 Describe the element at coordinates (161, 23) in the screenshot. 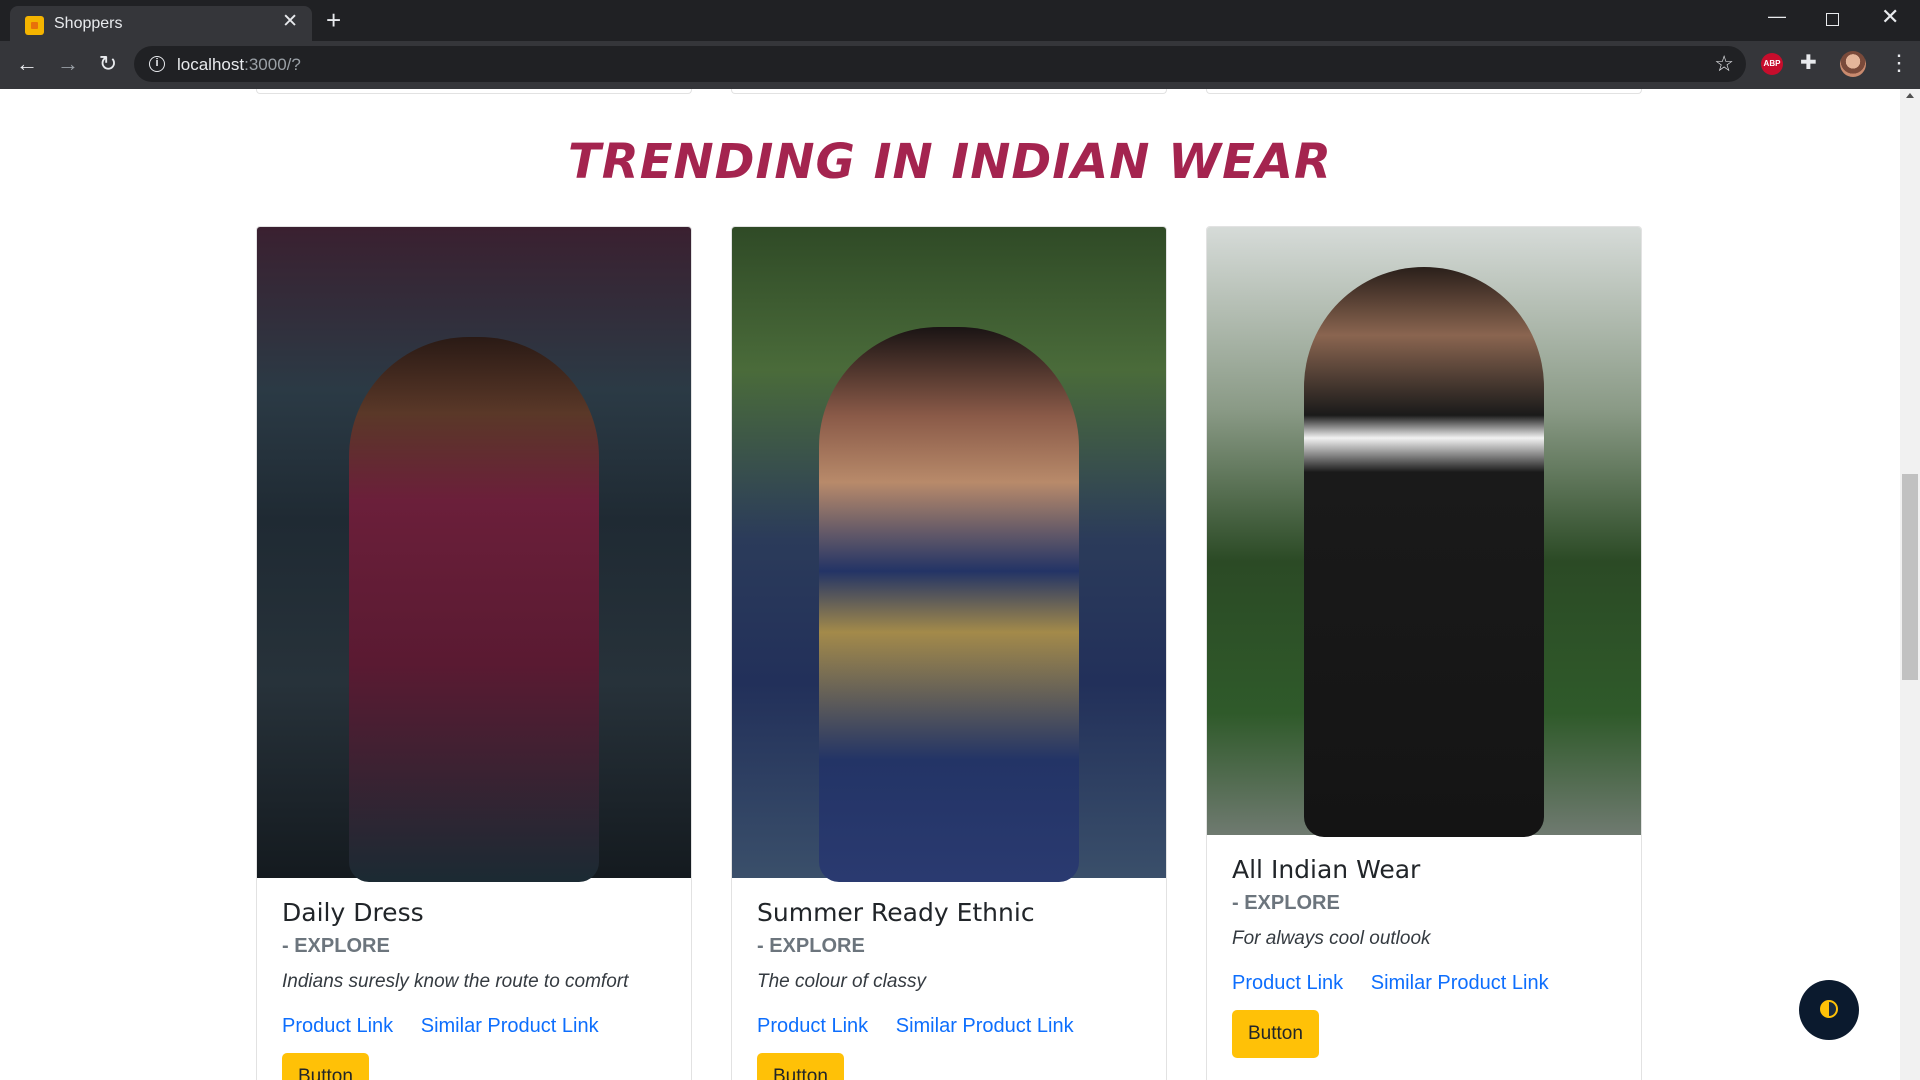

I see `browser-tab: Shoppers ✕` at that location.